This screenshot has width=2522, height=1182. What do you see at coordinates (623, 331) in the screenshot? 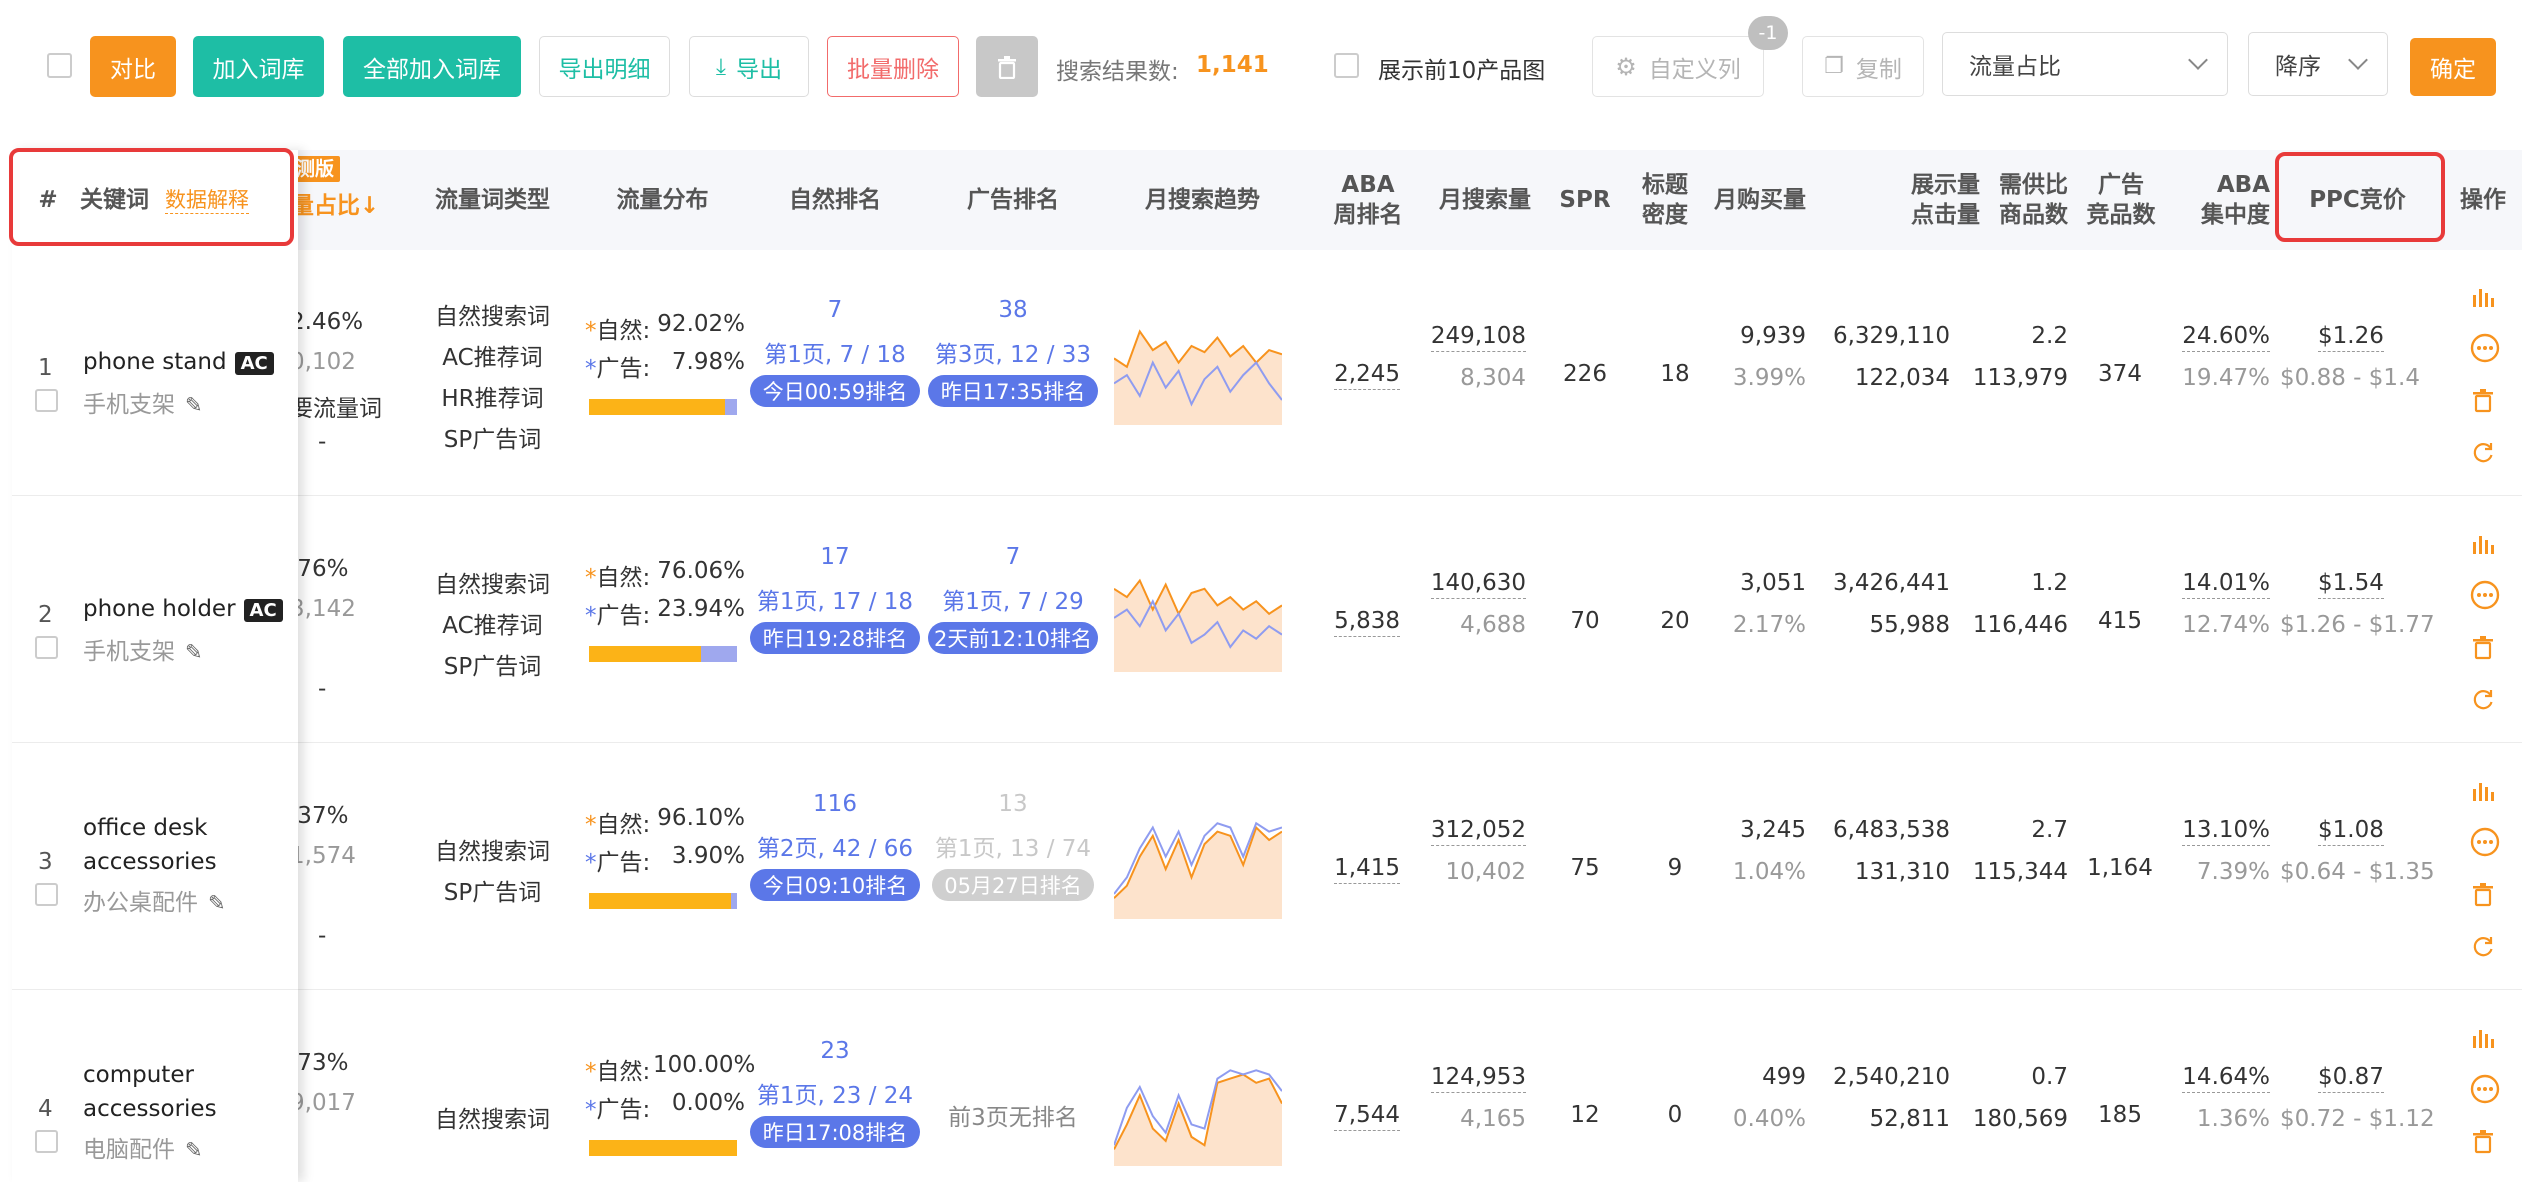
I see `dist-natural-label: 自然:` at bounding box center [623, 331].